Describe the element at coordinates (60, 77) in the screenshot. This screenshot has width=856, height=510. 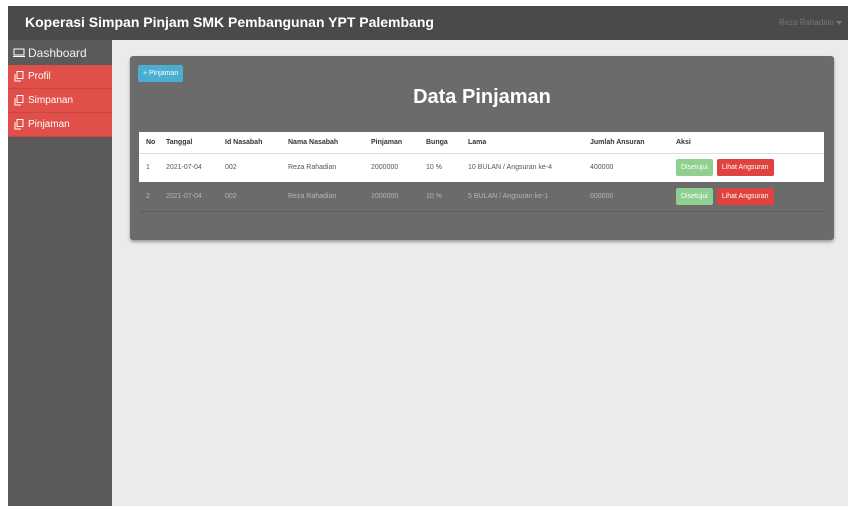
I see `sidebar-item-profil: Profil` at that location.